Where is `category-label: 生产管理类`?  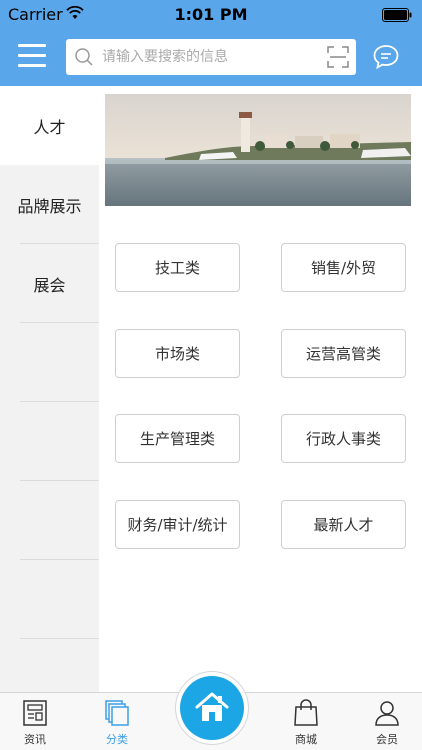 category-label: 生产管理类 is located at coordinates (177, 439).